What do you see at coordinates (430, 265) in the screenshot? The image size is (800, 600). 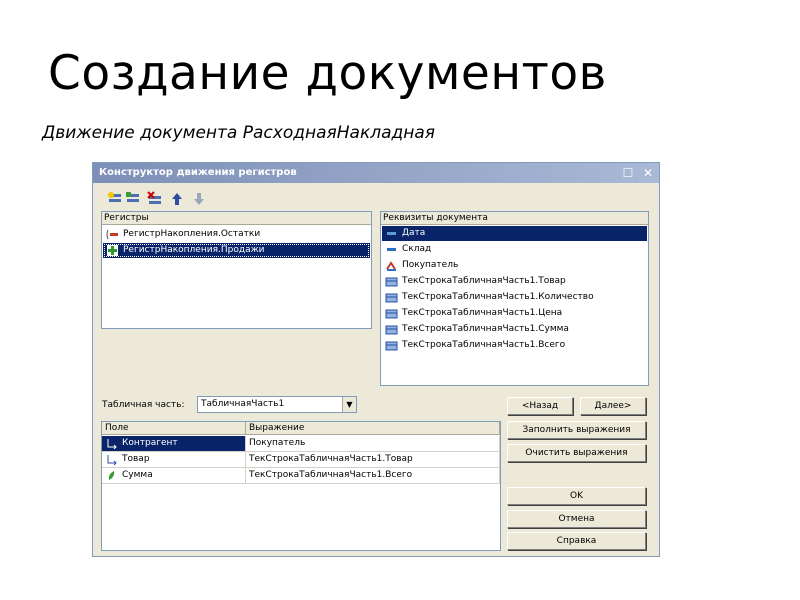 I see `requisite-label: Покупатель` at bounding box center [430, 265].